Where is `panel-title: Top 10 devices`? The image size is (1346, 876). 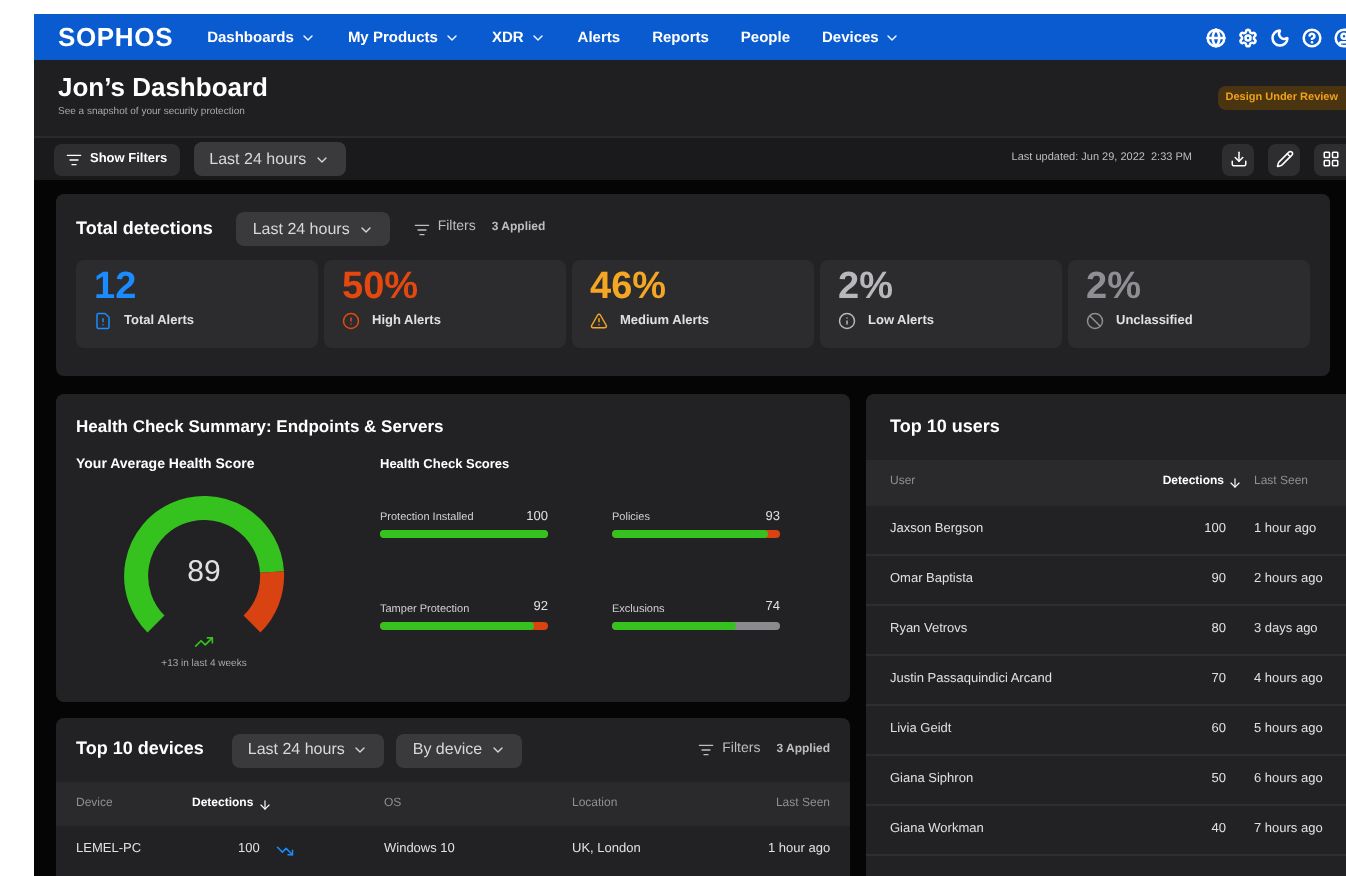
panel-title: Top 10 devices is located at coordinates (140, 749).